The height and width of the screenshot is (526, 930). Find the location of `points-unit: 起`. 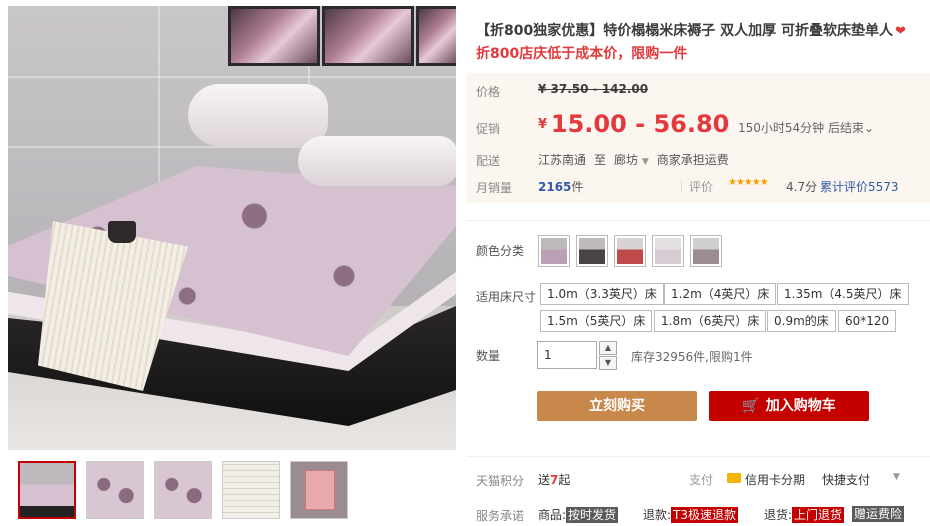

points-unit: 起 is located at coordinates (564, 480).